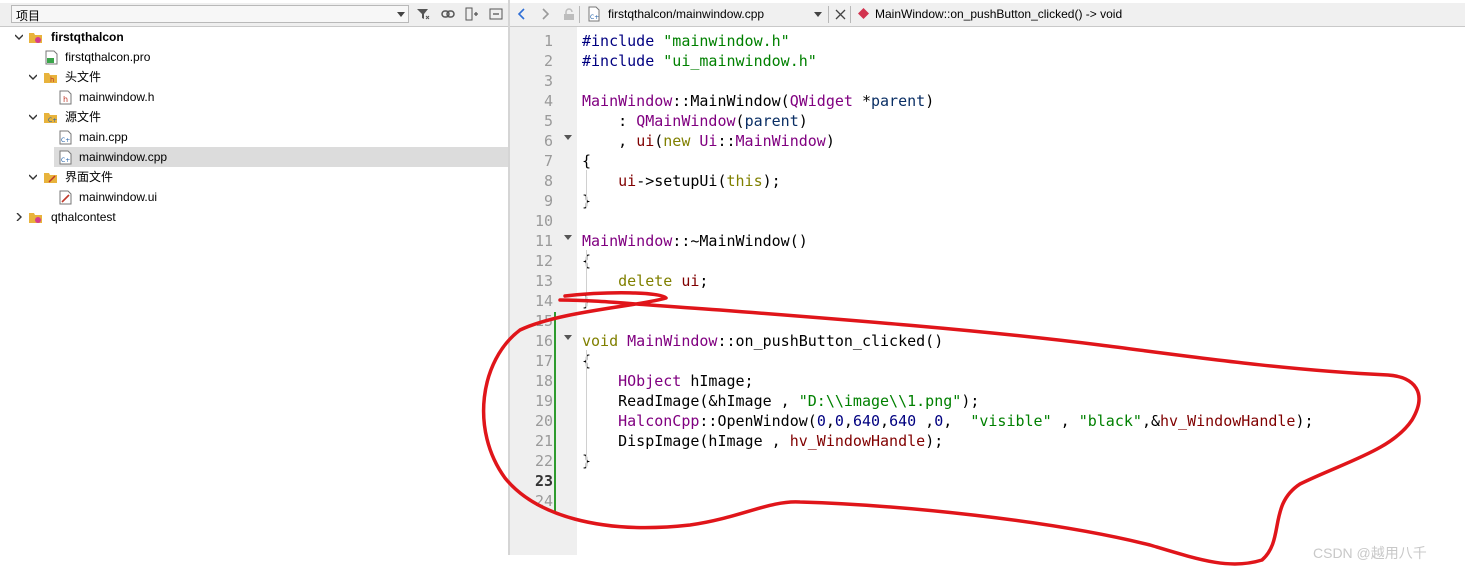 The height and width of the screenshot is (572, 1465). What do you see at coordinates (423, 14) in the screenshot?
I see `filter-icon` at bounding box center [423, 14].